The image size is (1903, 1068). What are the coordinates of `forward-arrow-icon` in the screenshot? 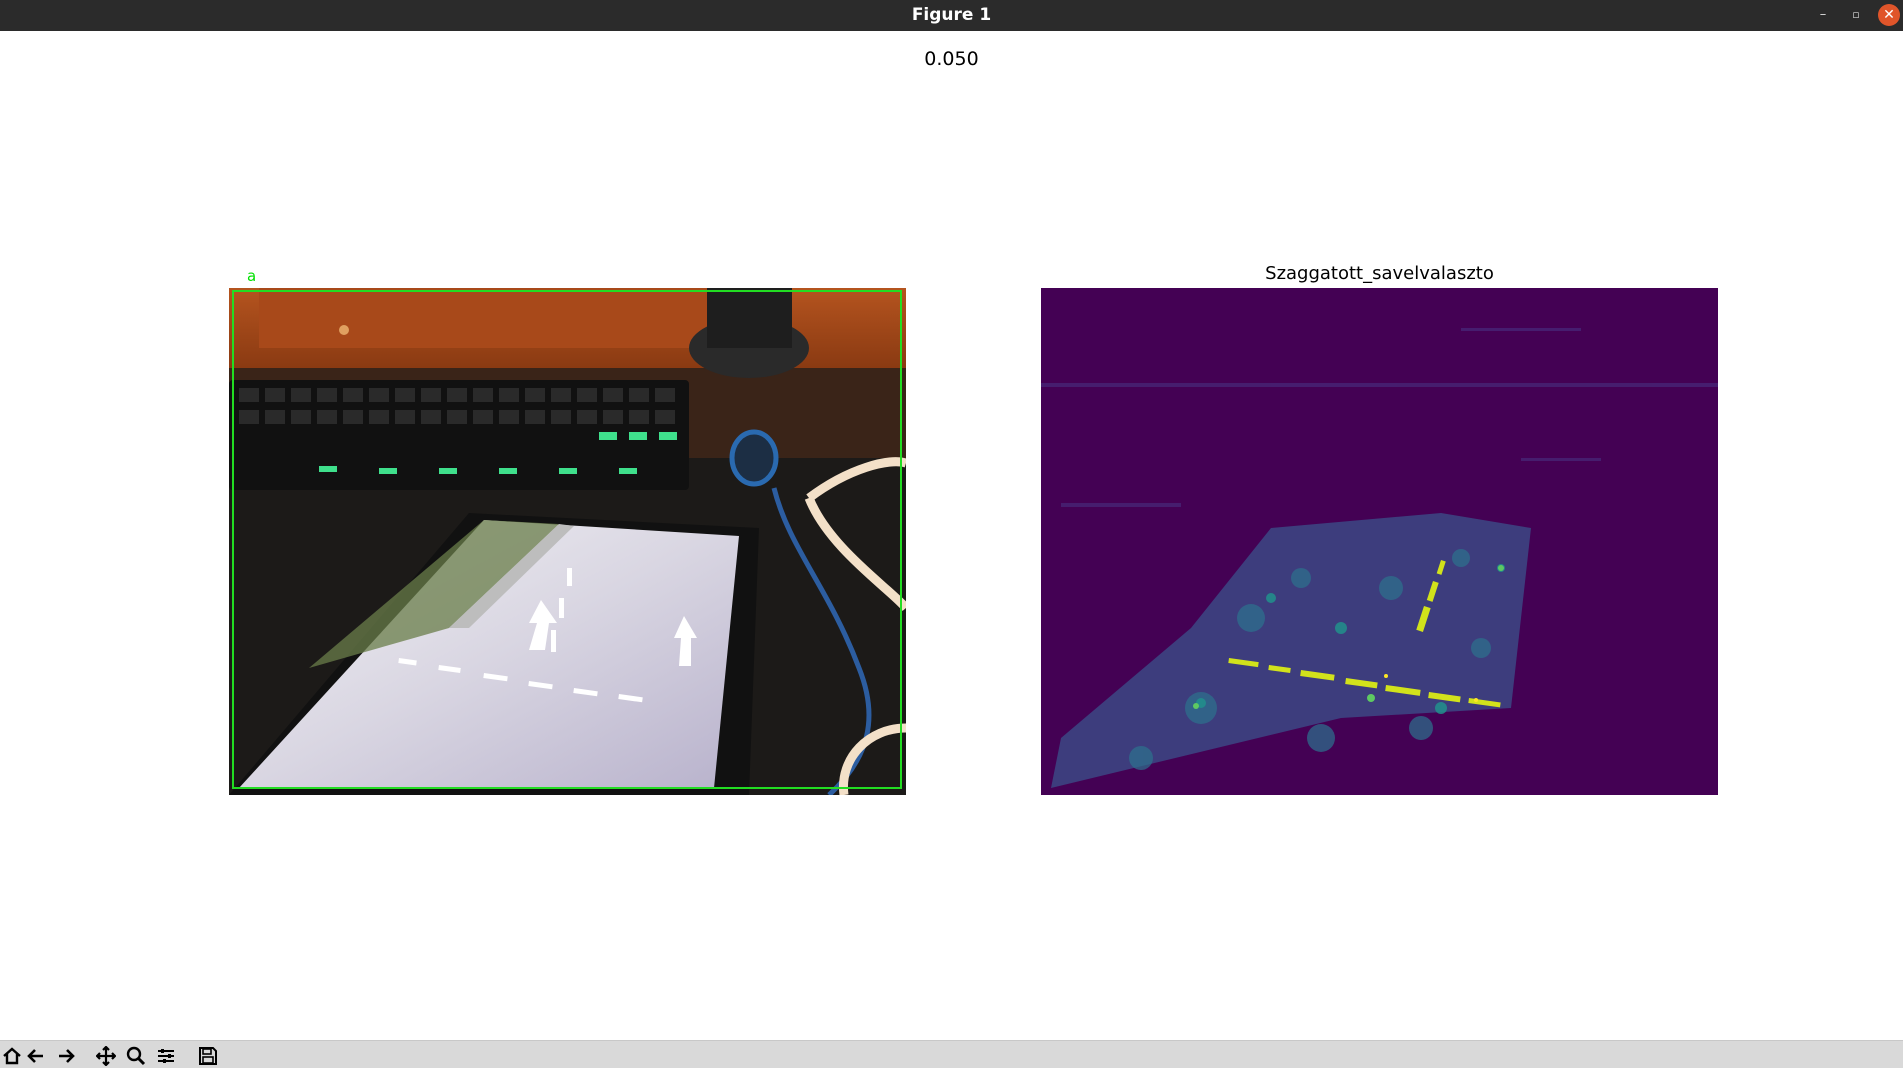 It's located at (66, 1056).